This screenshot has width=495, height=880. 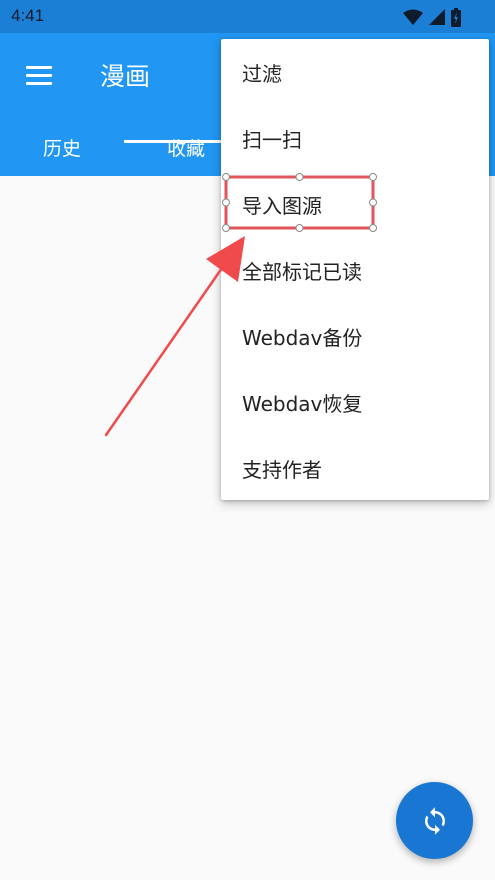 I want to click on hamburger-menu-icon, so click(x=38, y=75).